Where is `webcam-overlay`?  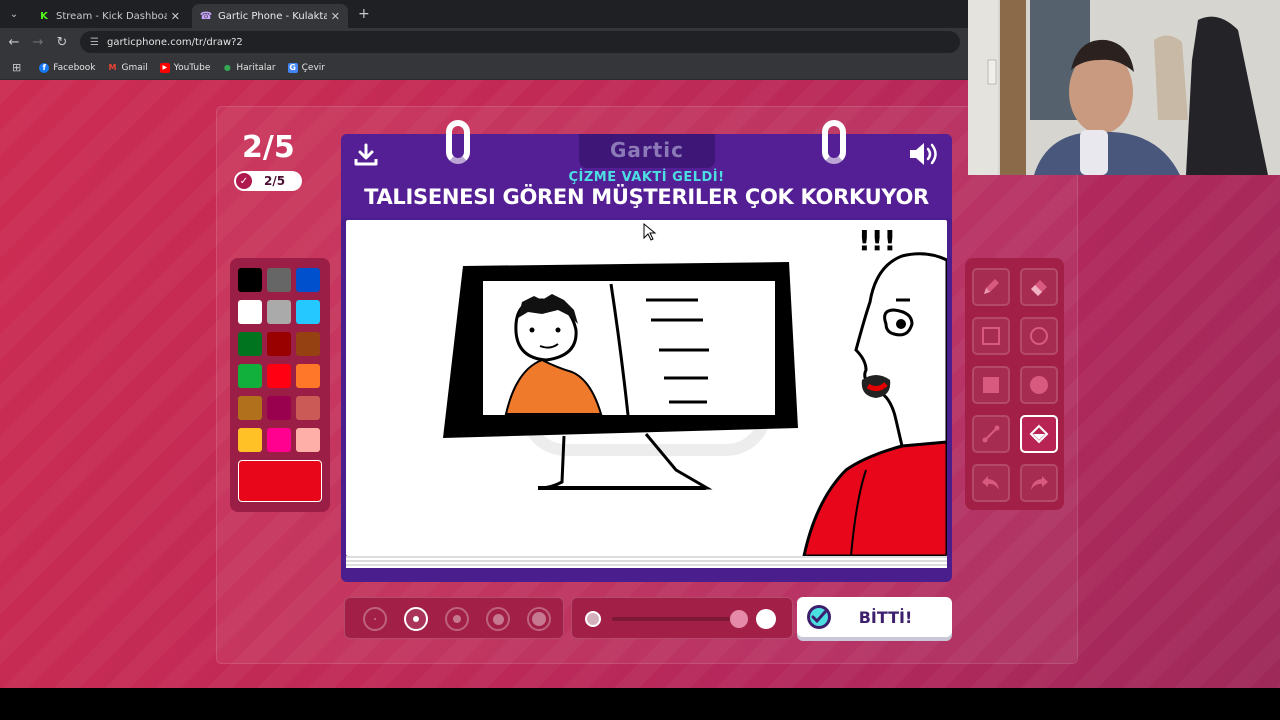
webcam-overlay is located at coordinates (1124, 87).